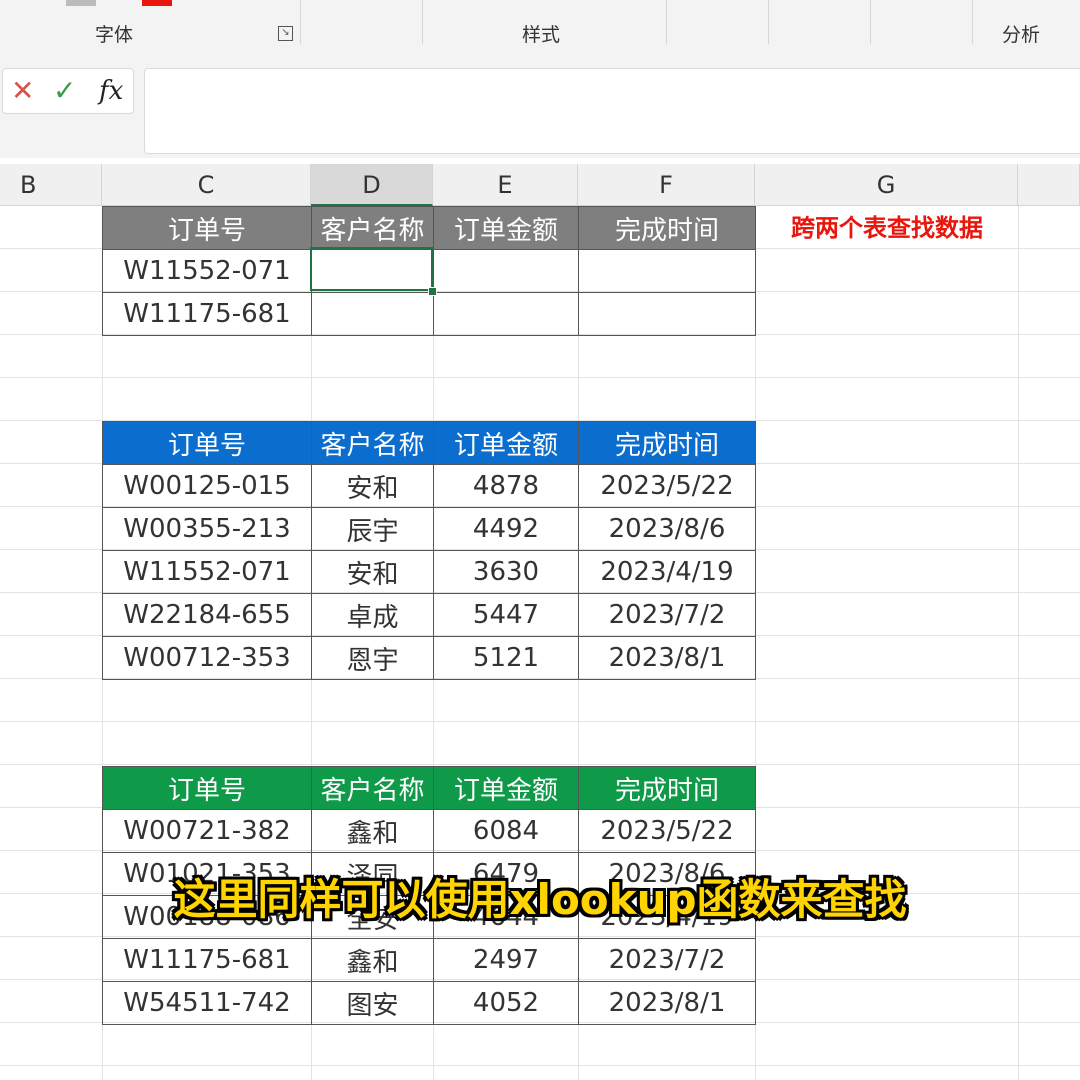 The image size is (1080, 1080). I want to click on formula-input, so click(612, 111).